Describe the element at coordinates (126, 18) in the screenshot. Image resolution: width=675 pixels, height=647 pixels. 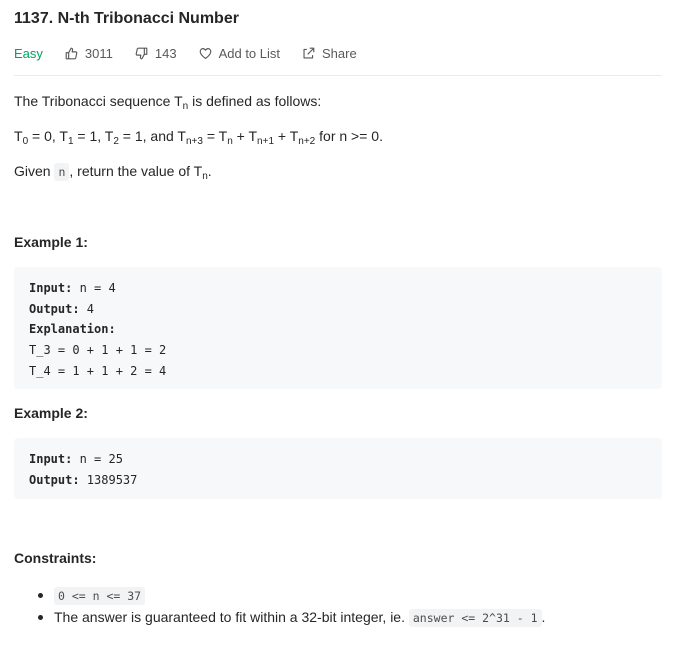
I see `problem-title: 1137. N-th Tribonacci Number` at that location.